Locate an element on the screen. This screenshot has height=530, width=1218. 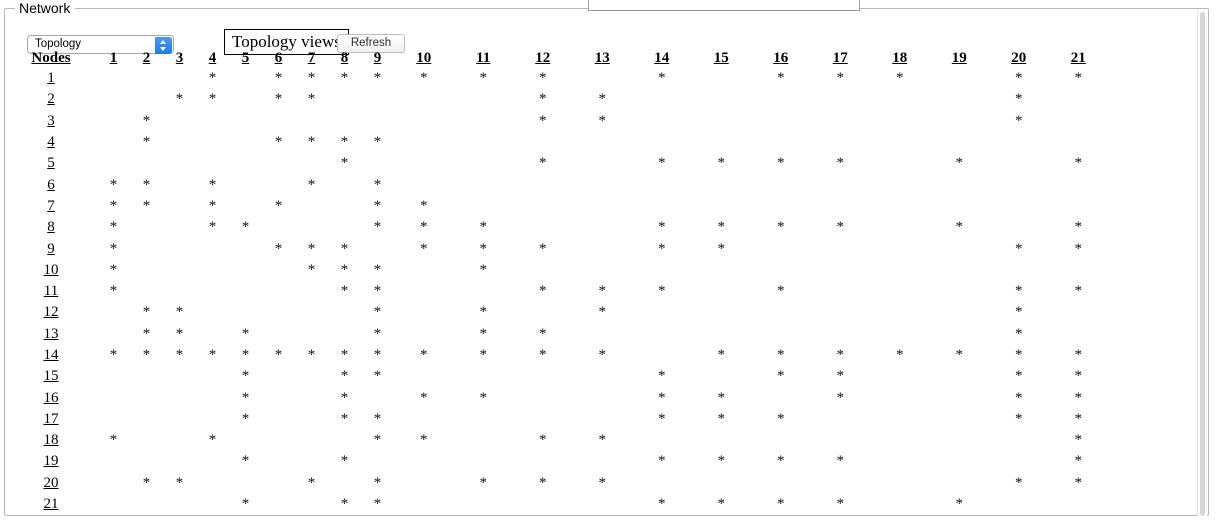
matrix-cell-9-12: * is located at coordinates (543, 248).